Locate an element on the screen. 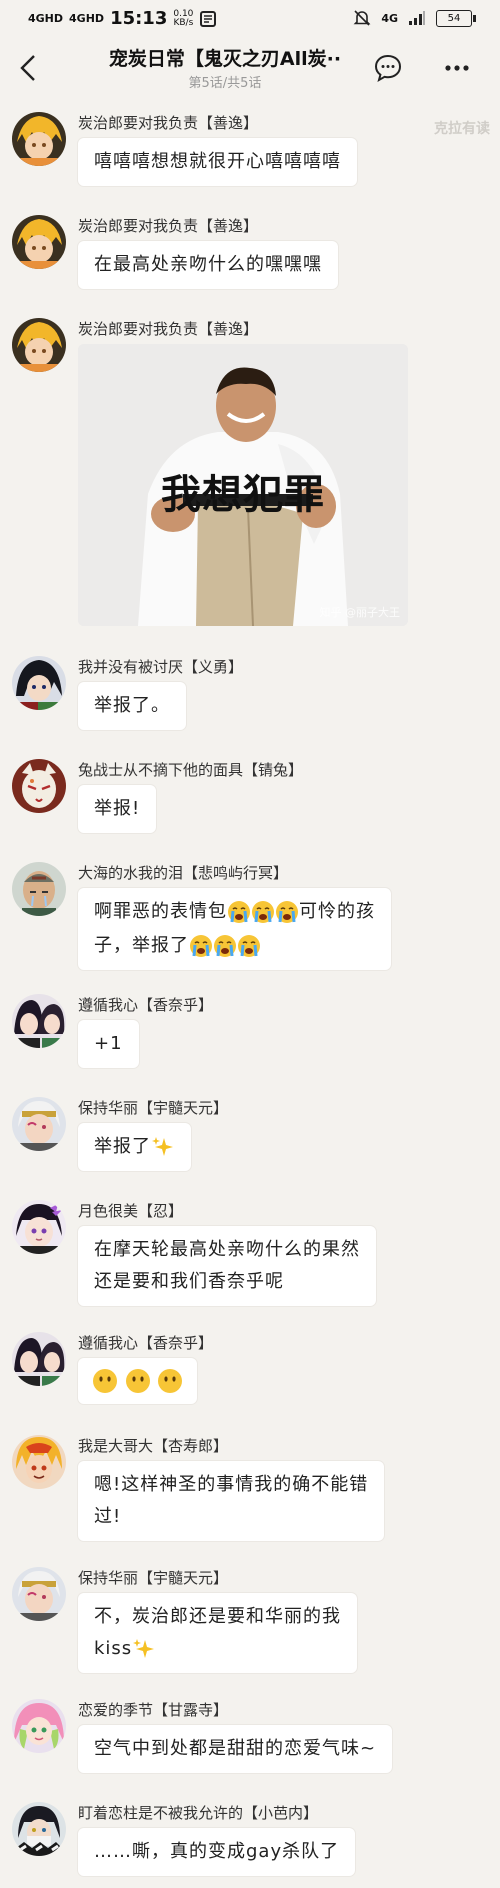  back-button is located at coordinates (29, 68).